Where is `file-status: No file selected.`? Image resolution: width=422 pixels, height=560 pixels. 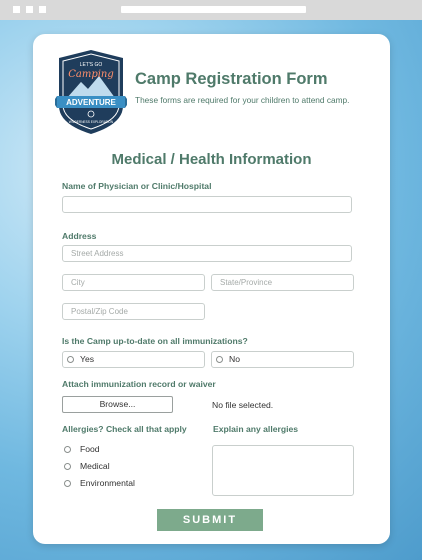 file-status: No file selected. is located at coordinates (243, 405).